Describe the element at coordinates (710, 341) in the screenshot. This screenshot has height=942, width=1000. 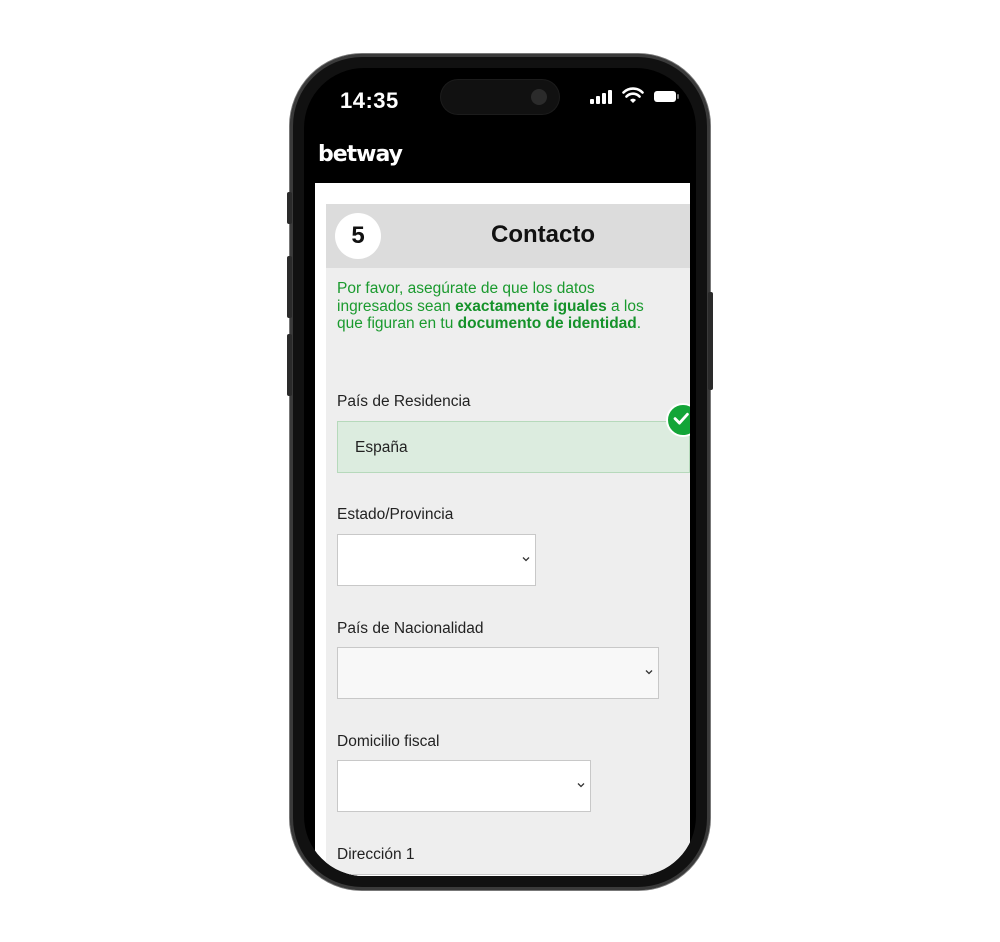
I see `power-button` at that location.